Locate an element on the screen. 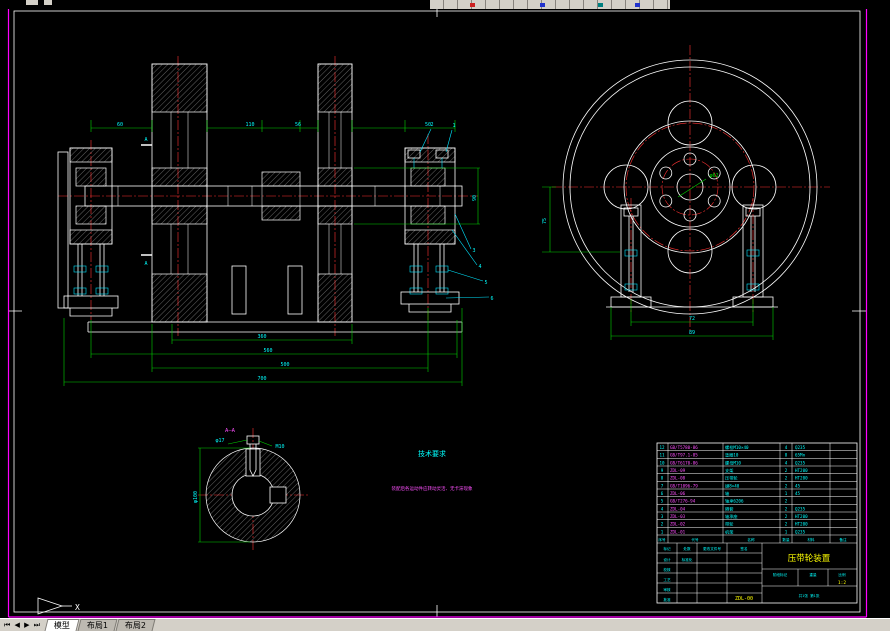 This screenshot has width=890, height=631. svg-text: 10 is located at coordinates (662, 462).